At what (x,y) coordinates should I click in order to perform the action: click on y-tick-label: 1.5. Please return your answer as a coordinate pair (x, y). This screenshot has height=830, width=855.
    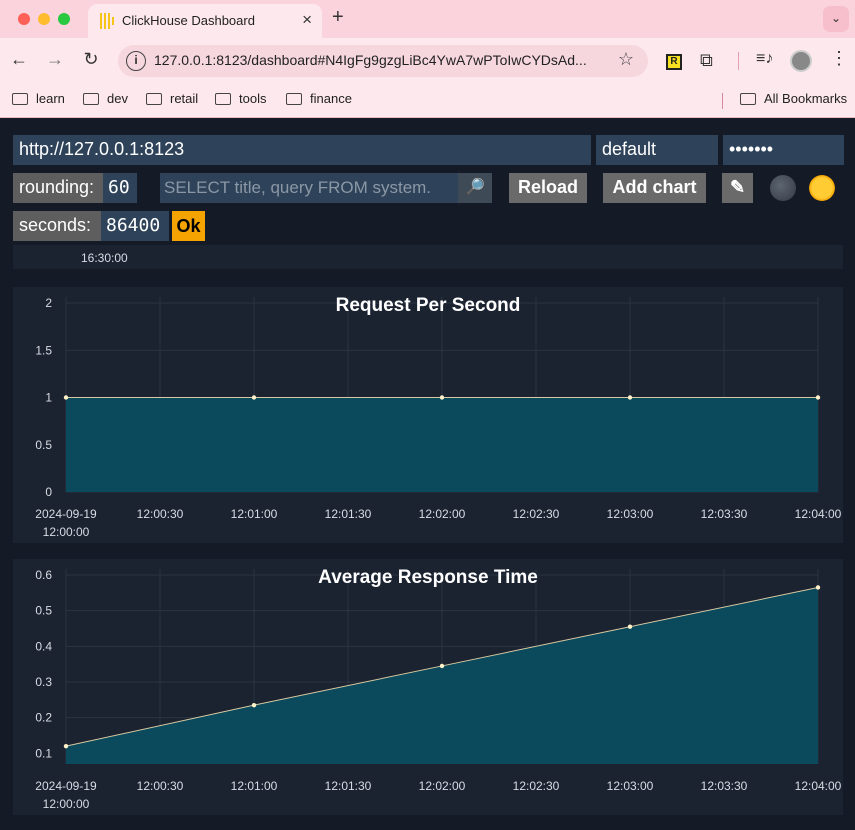
    Looking at the image, I should click on (43, 350).